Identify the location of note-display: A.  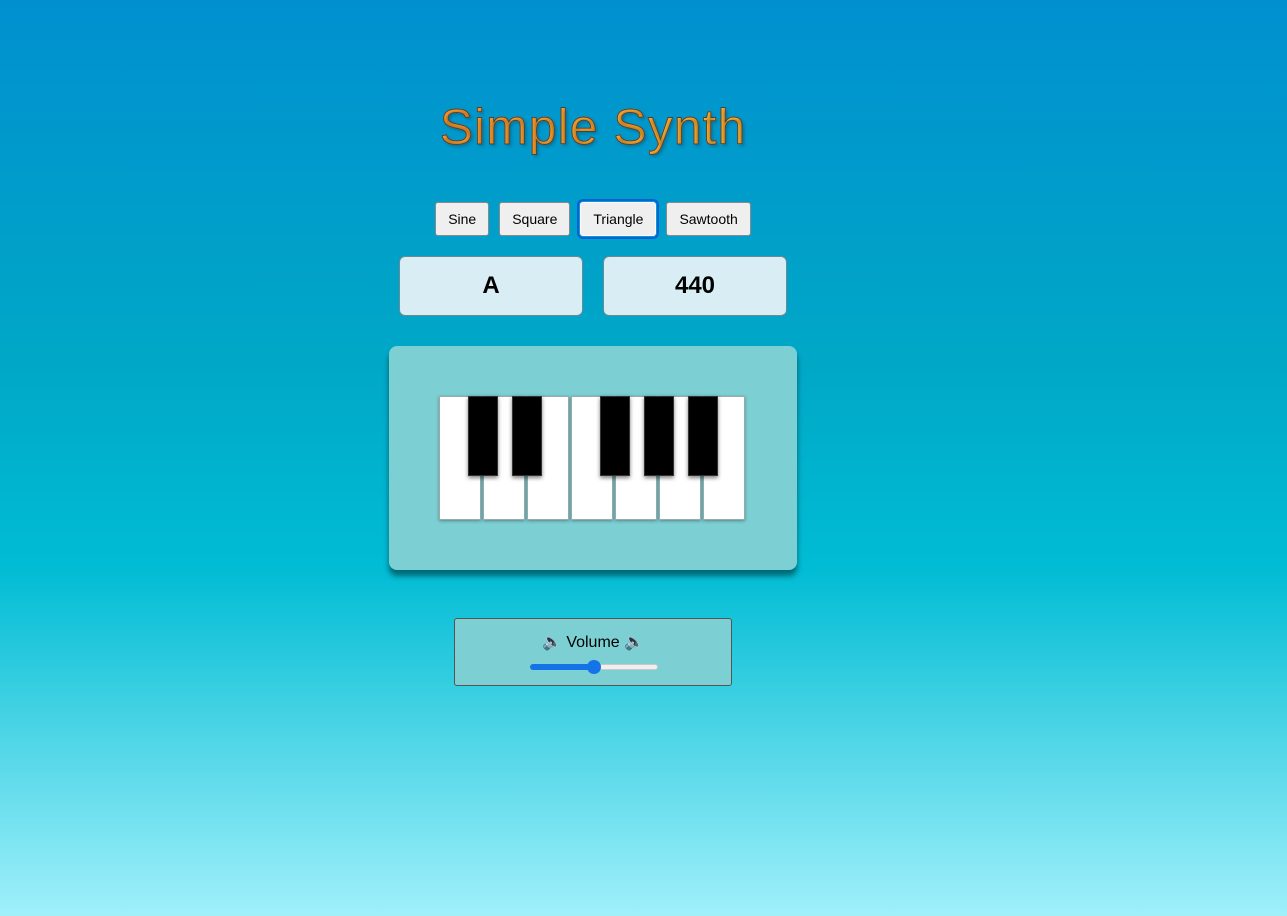
(491, 286).